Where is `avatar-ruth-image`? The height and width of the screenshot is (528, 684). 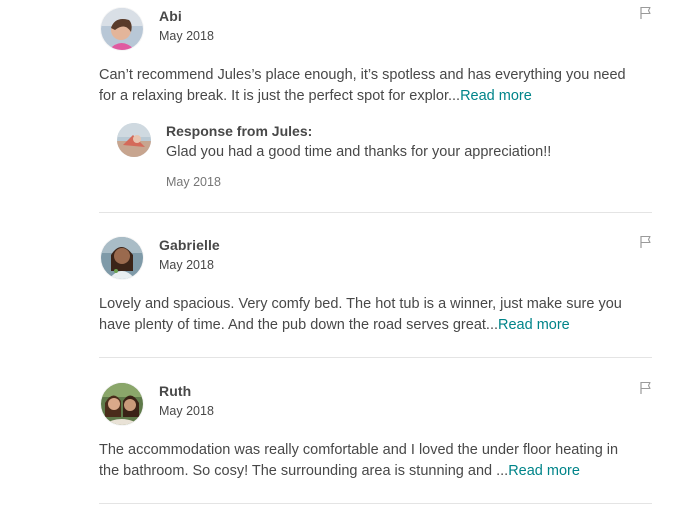 avatar-ruth-image is located at coordinates (122, 404).